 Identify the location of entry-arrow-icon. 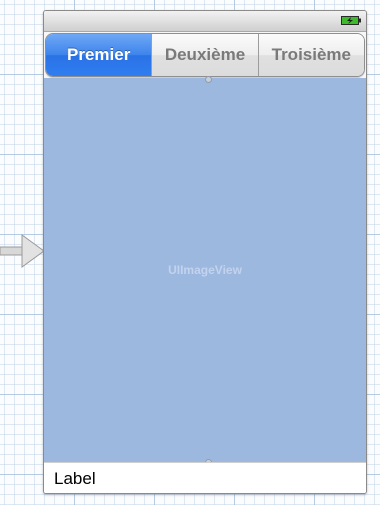
(22, 251).